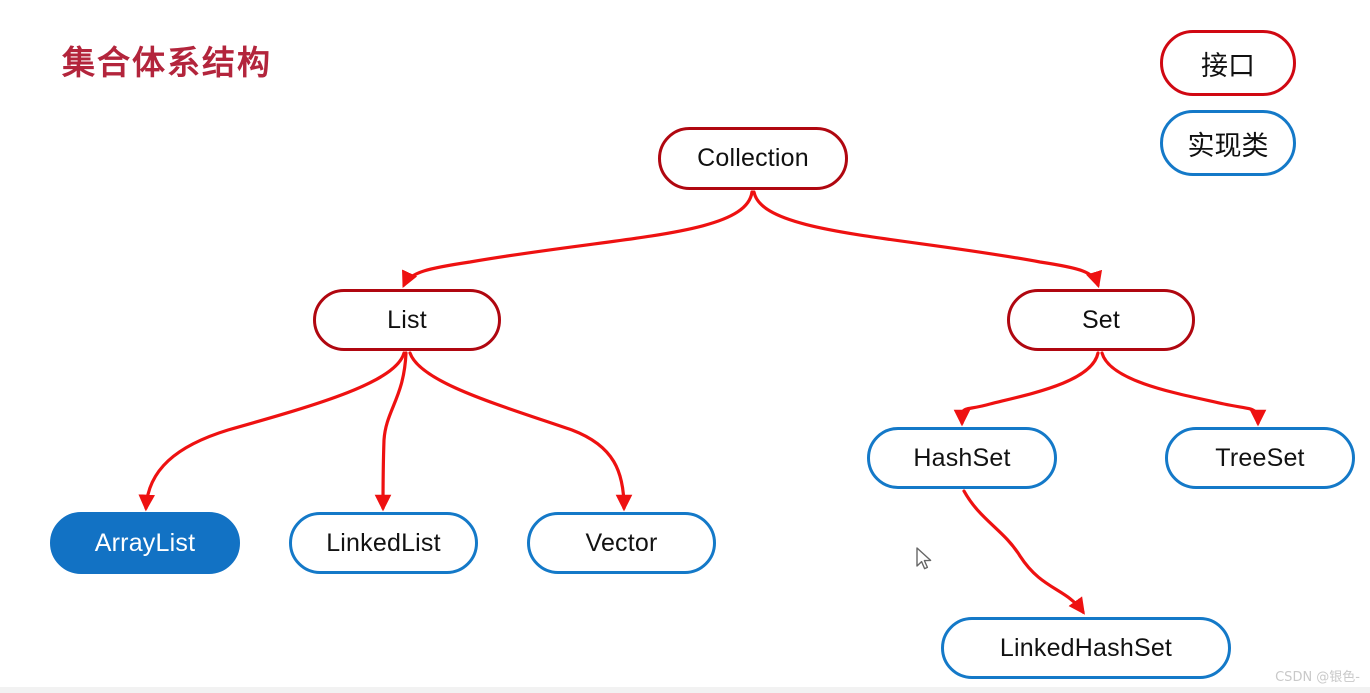  I want to click on node-treeset: TreeSet, so click(1260, 458).